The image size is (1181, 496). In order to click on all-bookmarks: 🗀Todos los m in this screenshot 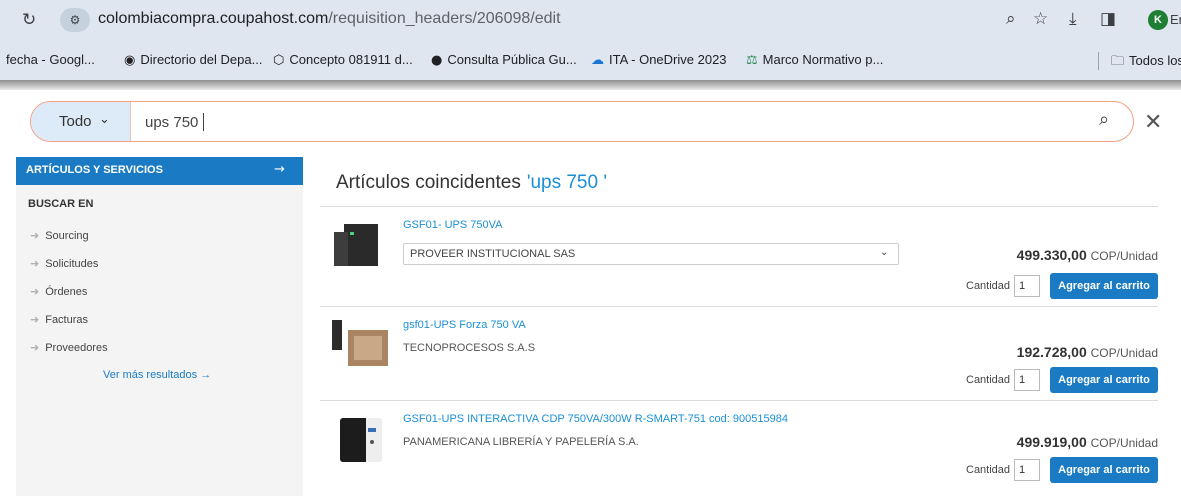, I will do `click(1146, 63)`.